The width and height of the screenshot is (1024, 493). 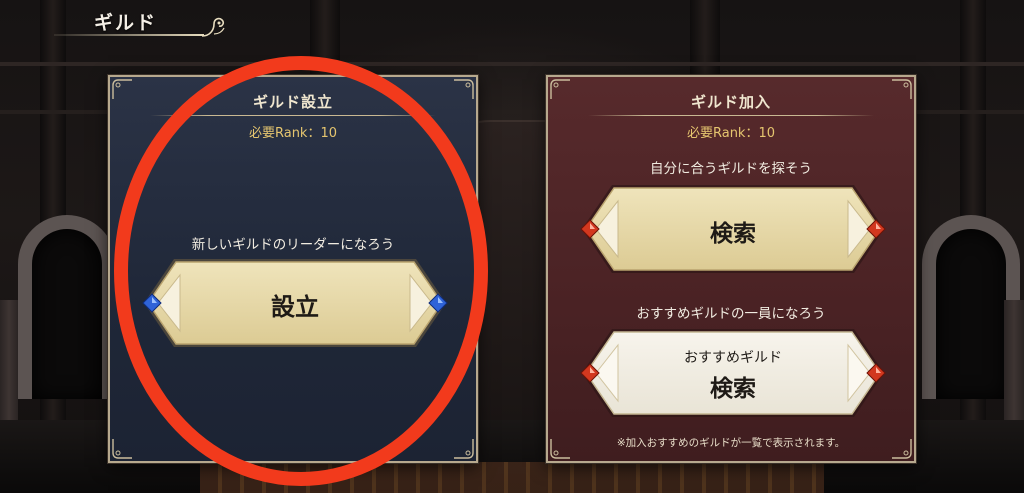 What do you see at coordinates (292, 102) in the screenshot?
I see `guild-create-title: ギルド設立` at bounding box center [292, 102].